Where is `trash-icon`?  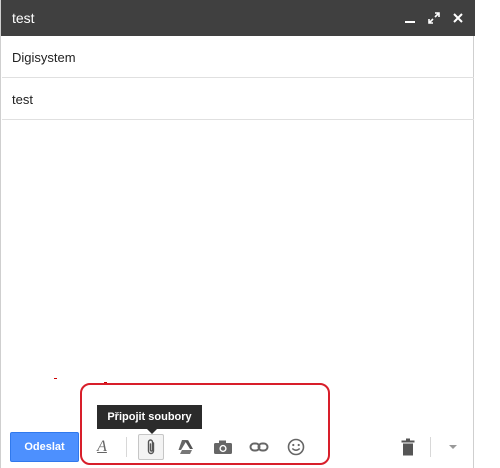
trash-icon is located at coordinates (408, 447).